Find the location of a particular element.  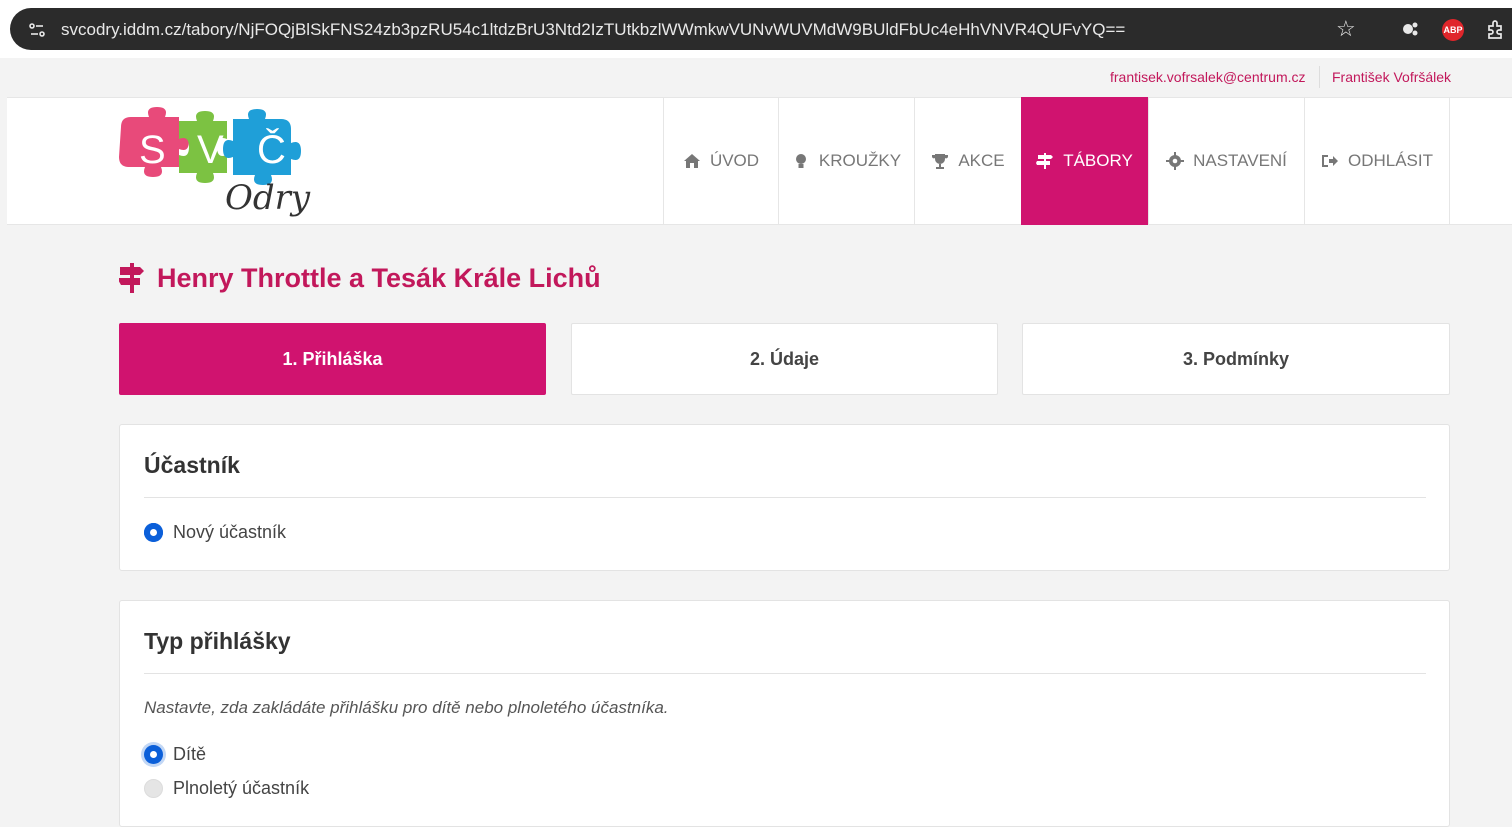

participant-card-title: Účastník is located at coordinates (192, 465).